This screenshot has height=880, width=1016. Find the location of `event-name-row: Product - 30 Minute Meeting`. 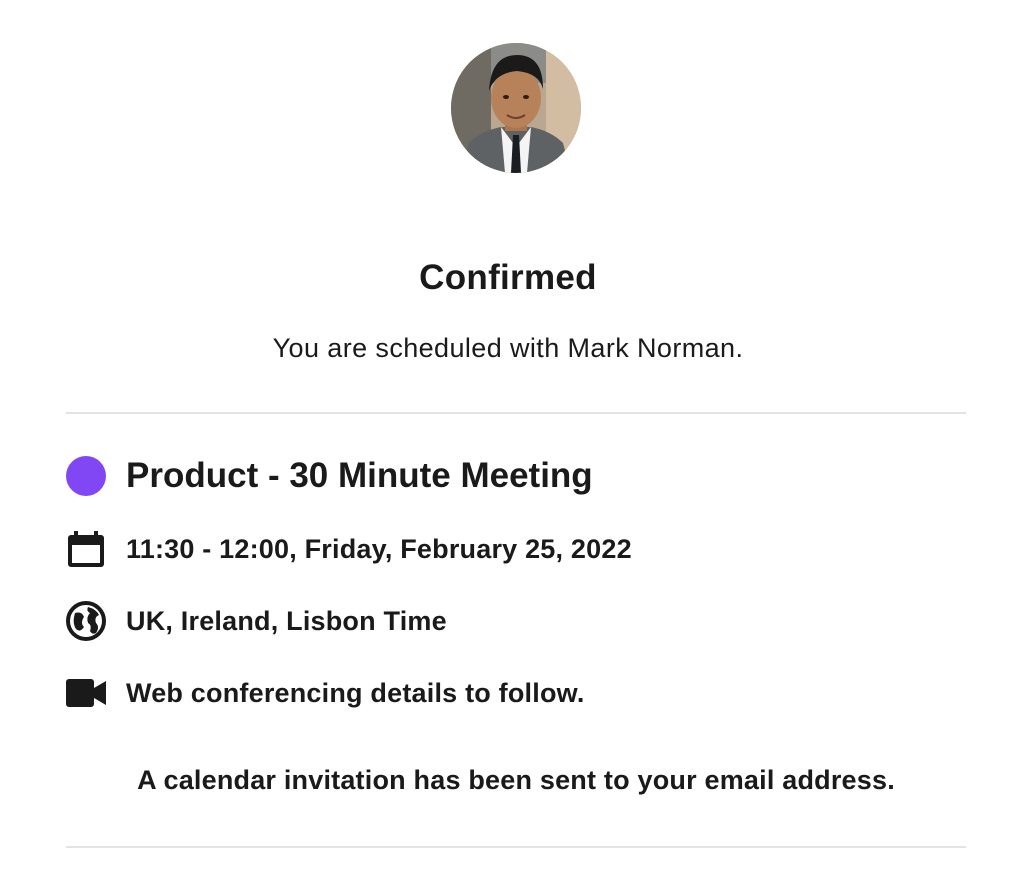

event-name-row: Product - 30 Minute Meeting is located at coordinates (329, 476).